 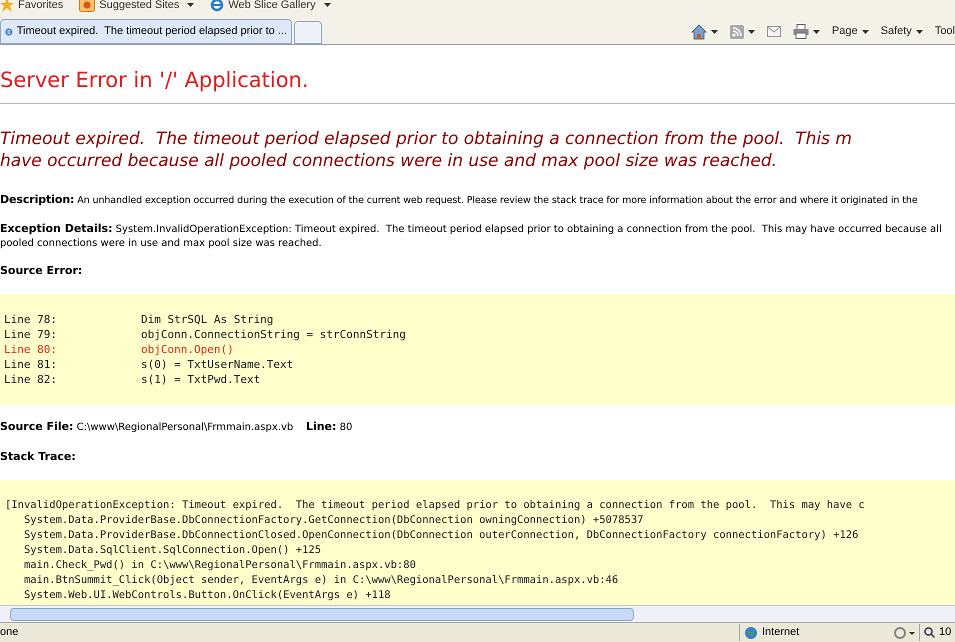 I want to click on stack-trace-line: System.Data.SqlClient.SqlConnection.Open() +125, so click(x=172, y=550).